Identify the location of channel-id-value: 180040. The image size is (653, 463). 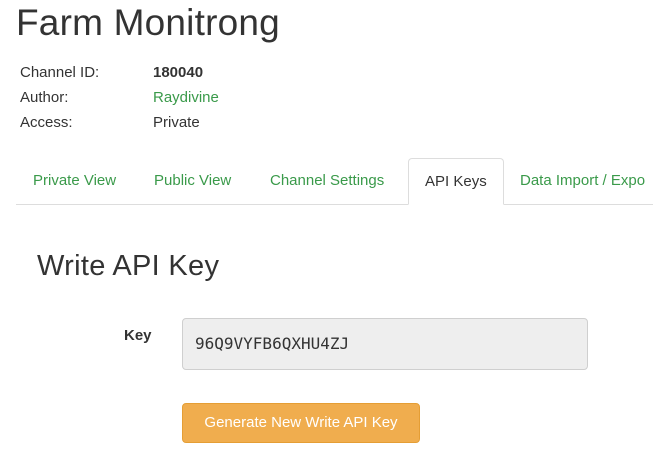
(178, 72).